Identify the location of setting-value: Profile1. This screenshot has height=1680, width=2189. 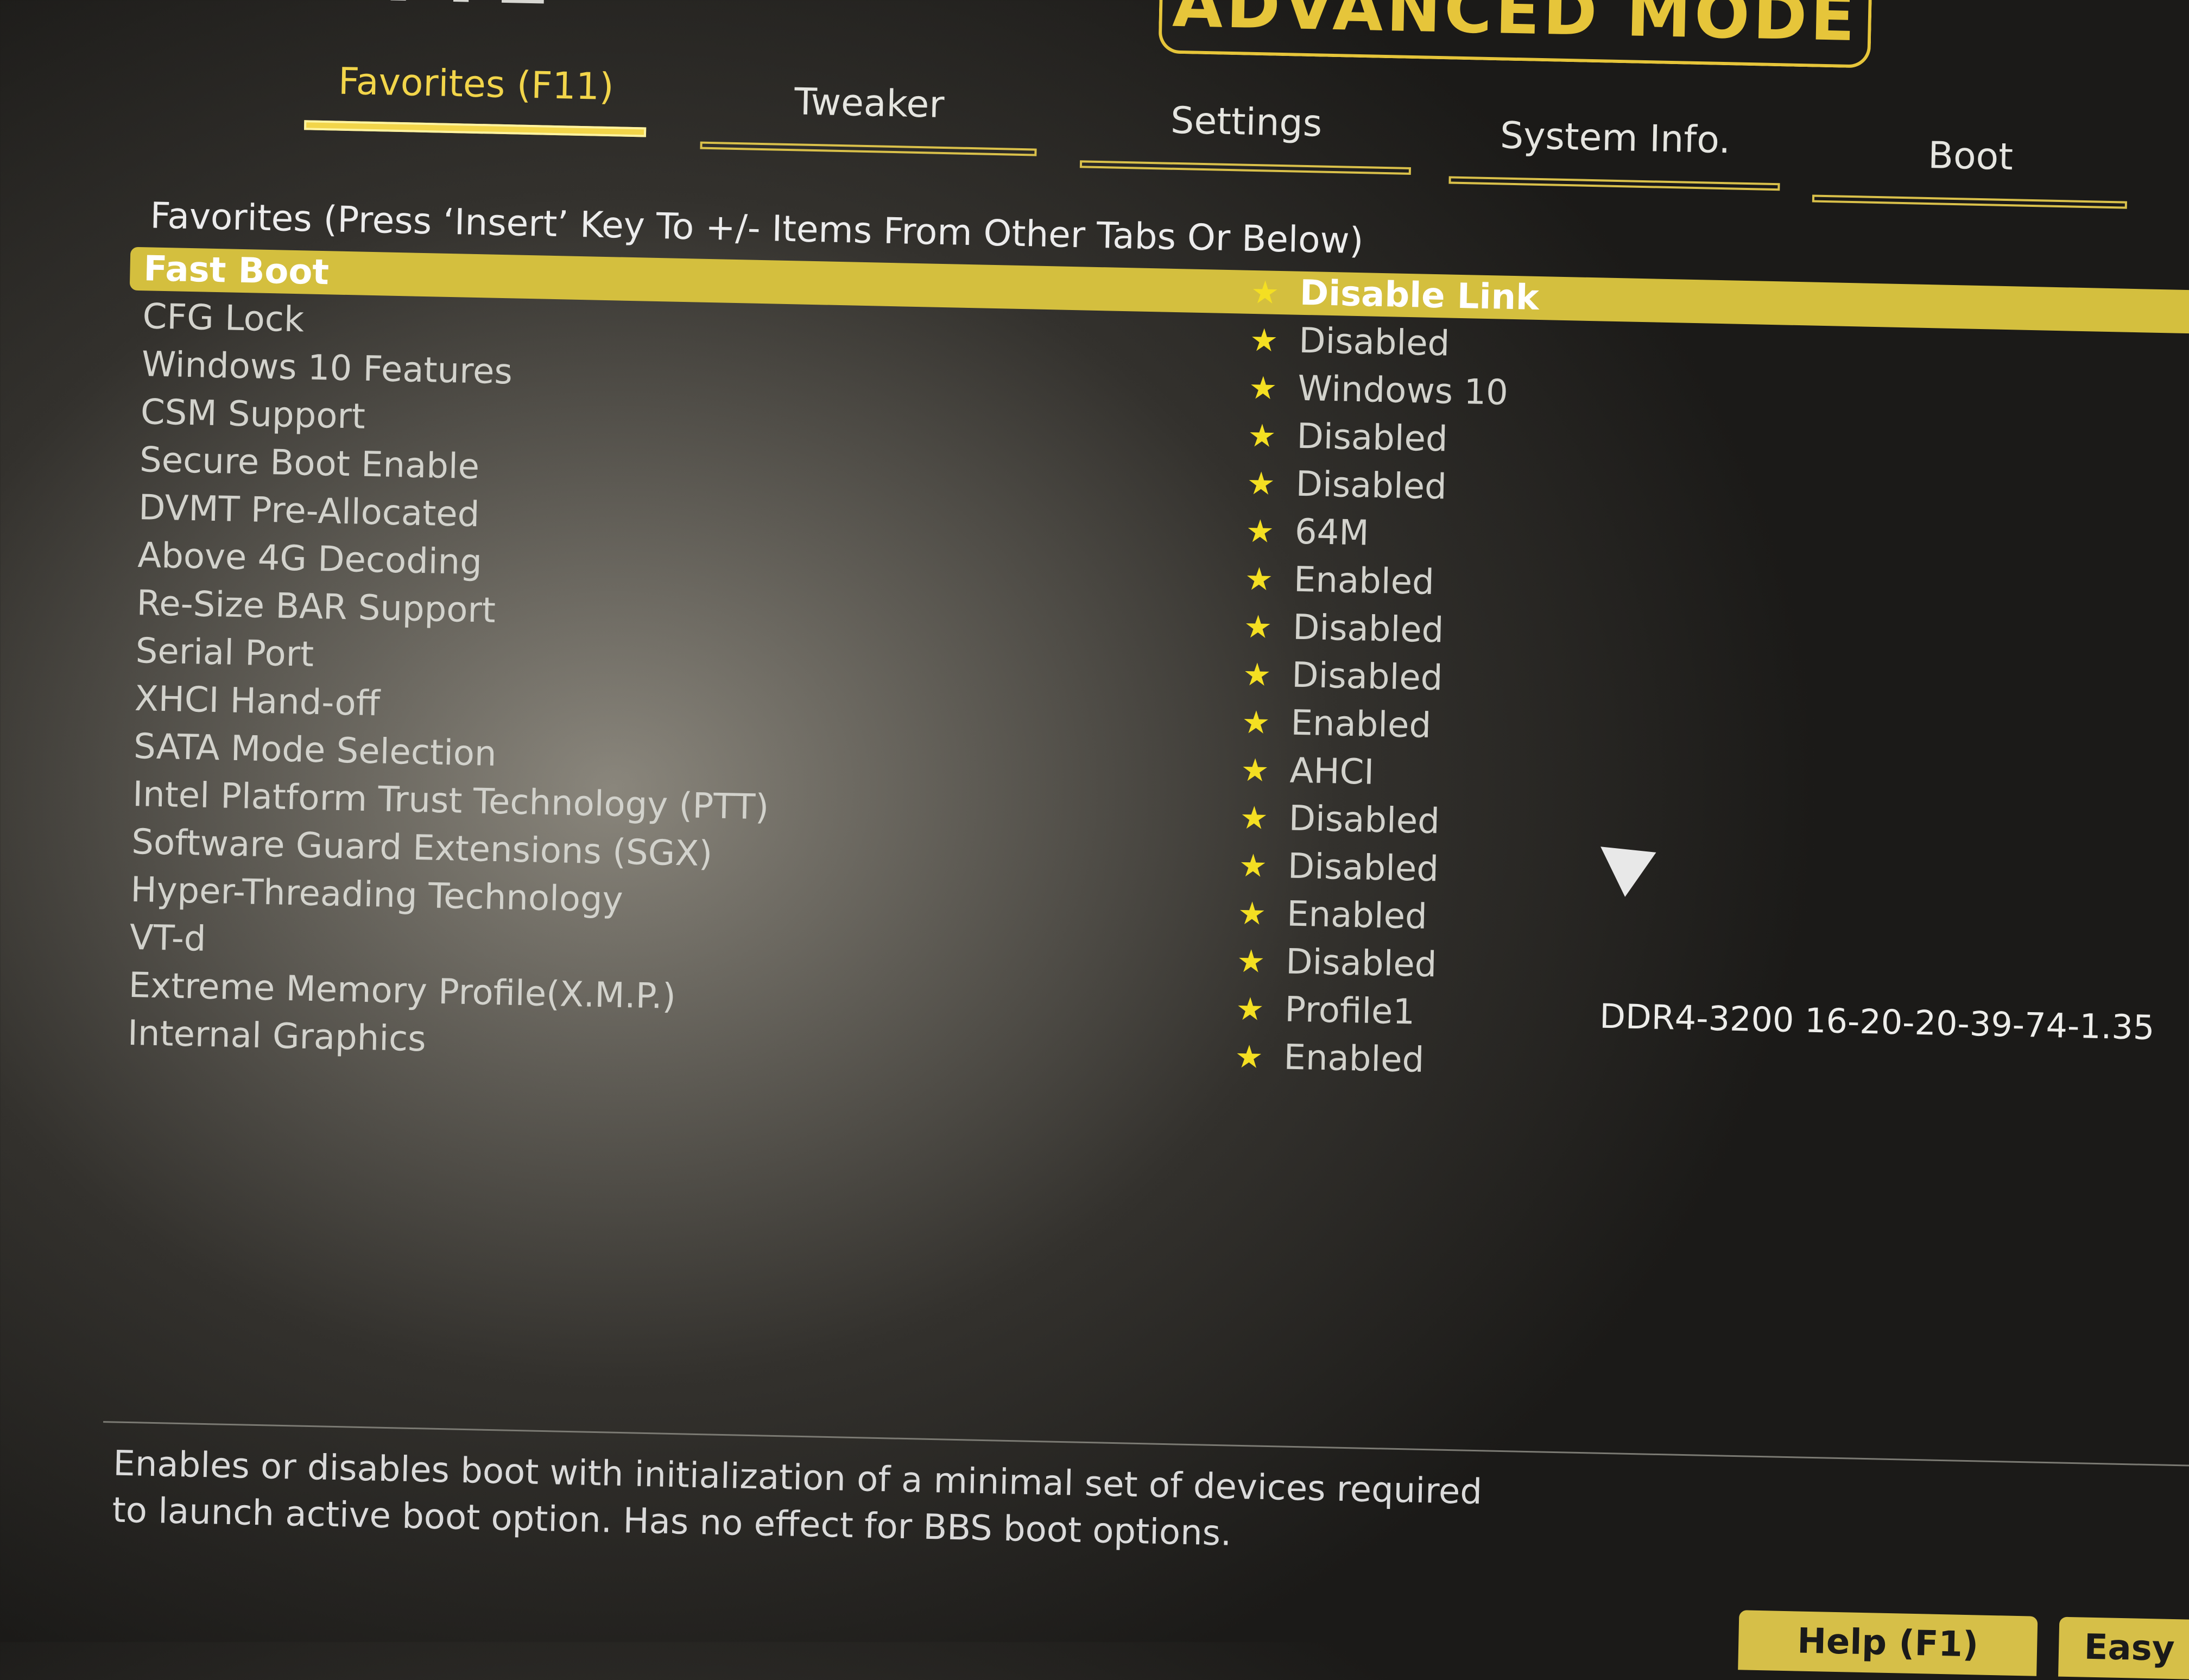
(1350, 1011).